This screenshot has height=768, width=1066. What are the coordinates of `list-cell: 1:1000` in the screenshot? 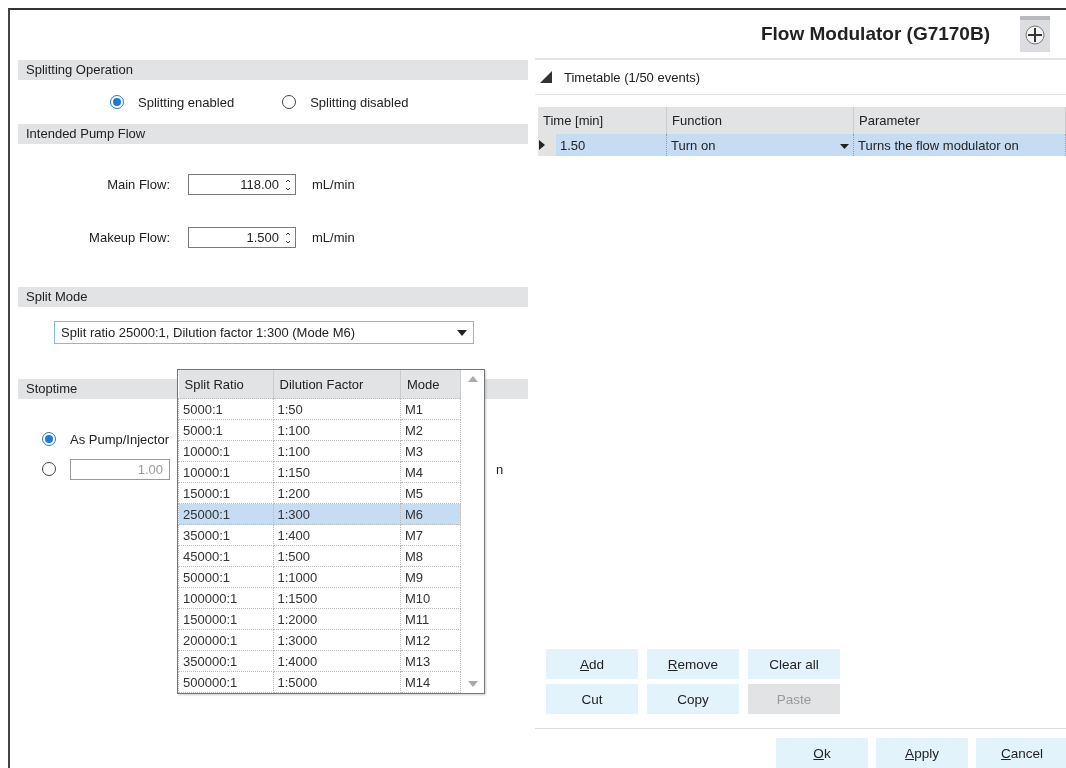 It's located at (337, 577).